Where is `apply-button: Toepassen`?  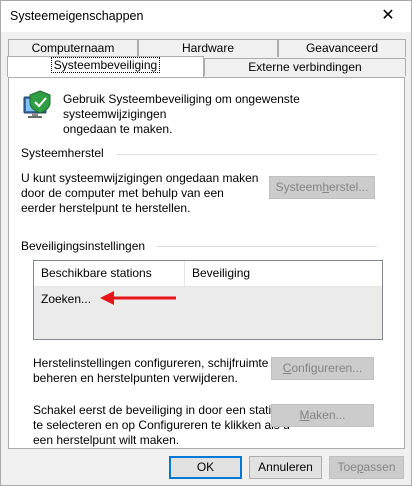
apply-button: Toepassen is located at coordinates (366, 467).